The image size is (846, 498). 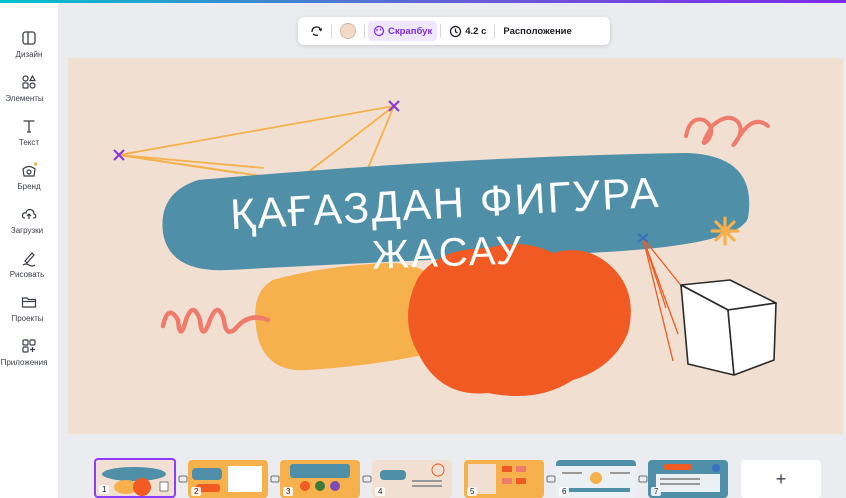 I want to click on animate-button, so click(x=316, y=31).